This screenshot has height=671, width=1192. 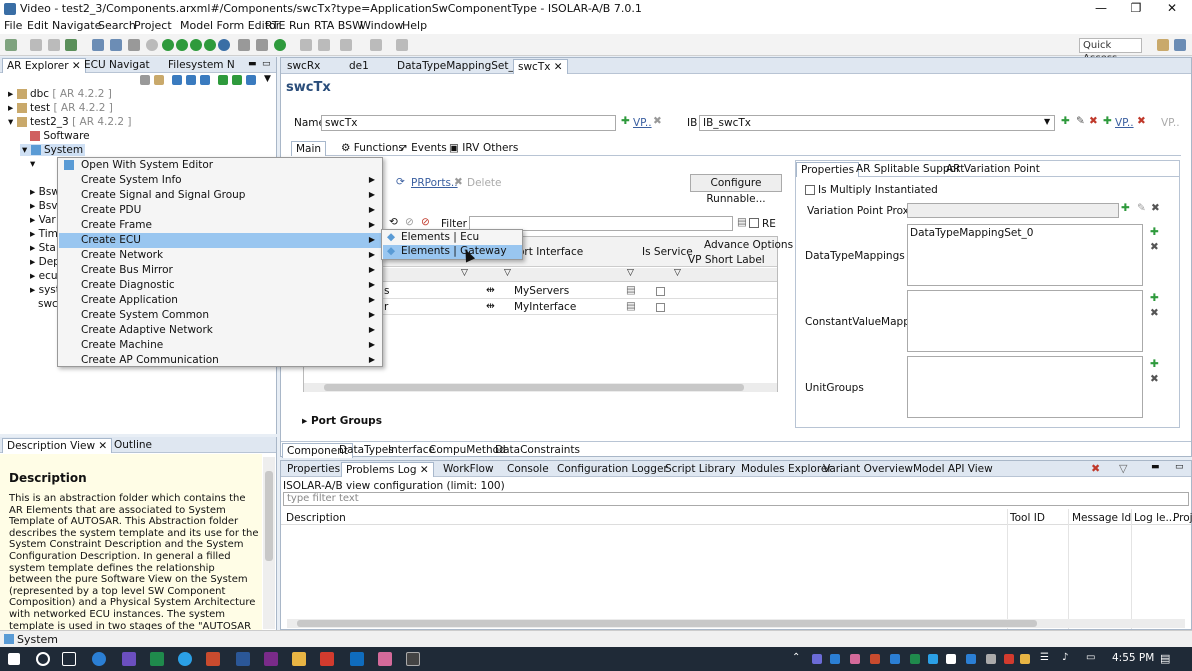 What do you see at coordinates (157, 659) in the screenshot?
I see `excel-icon` at bounding box center [157, 659].